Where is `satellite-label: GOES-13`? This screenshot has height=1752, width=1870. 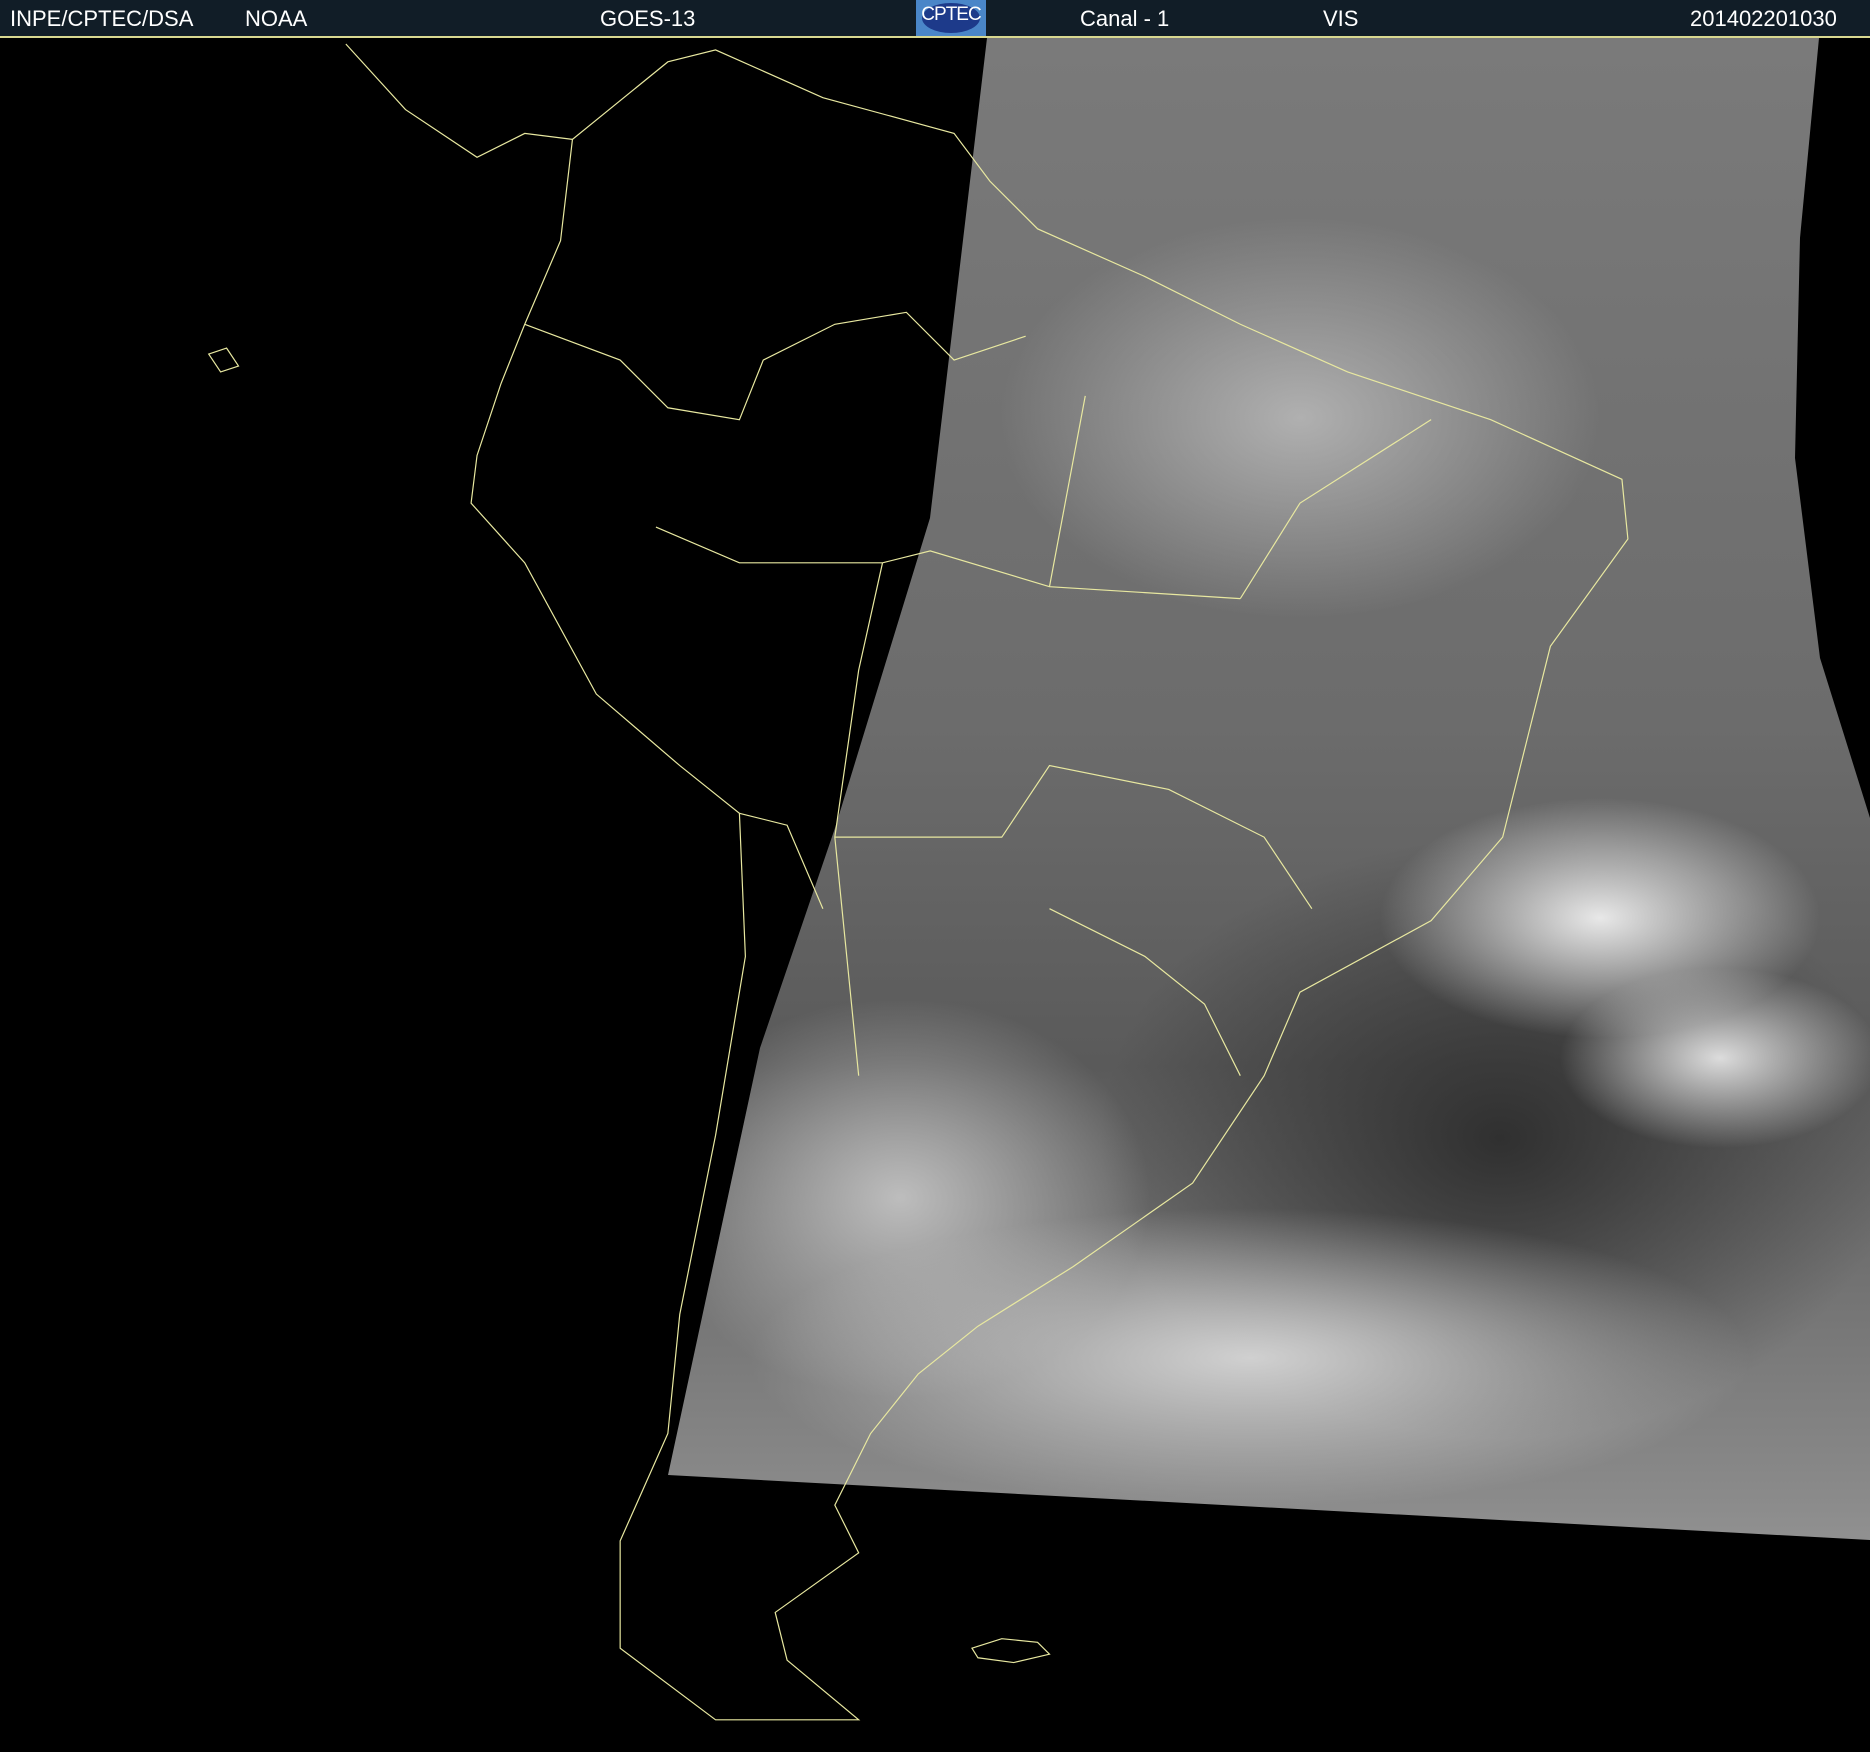
satellite-label: GOES-13 is located at coordinates (648, 18).